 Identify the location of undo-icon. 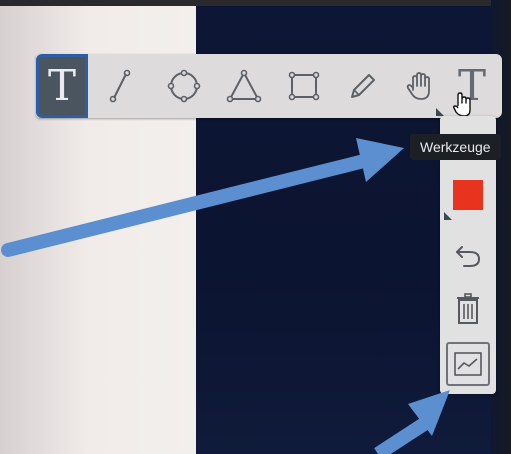
(468, 256).